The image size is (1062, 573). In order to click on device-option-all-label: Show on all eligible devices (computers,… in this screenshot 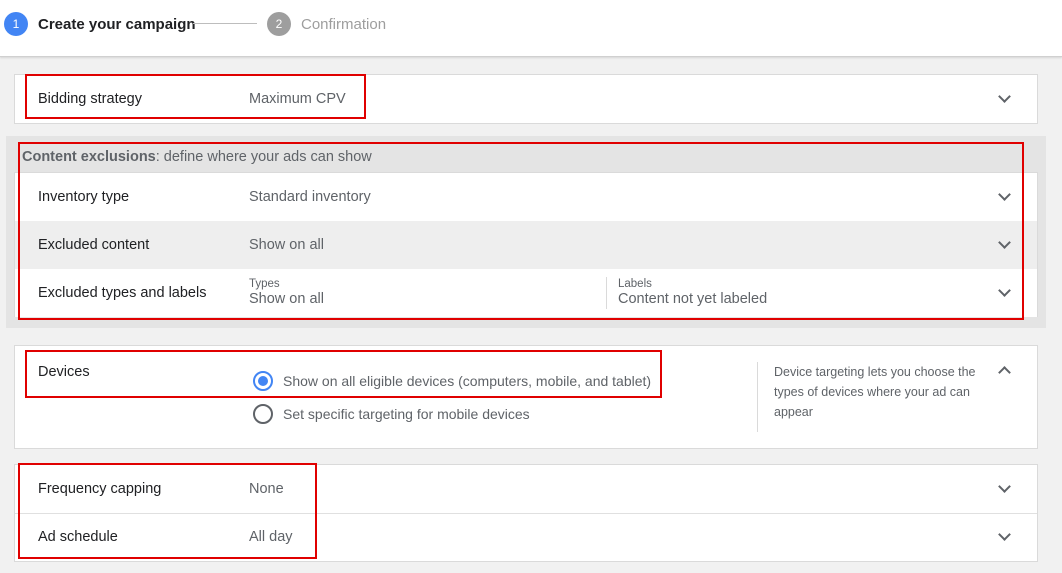, I will do `click(467, 381)`.